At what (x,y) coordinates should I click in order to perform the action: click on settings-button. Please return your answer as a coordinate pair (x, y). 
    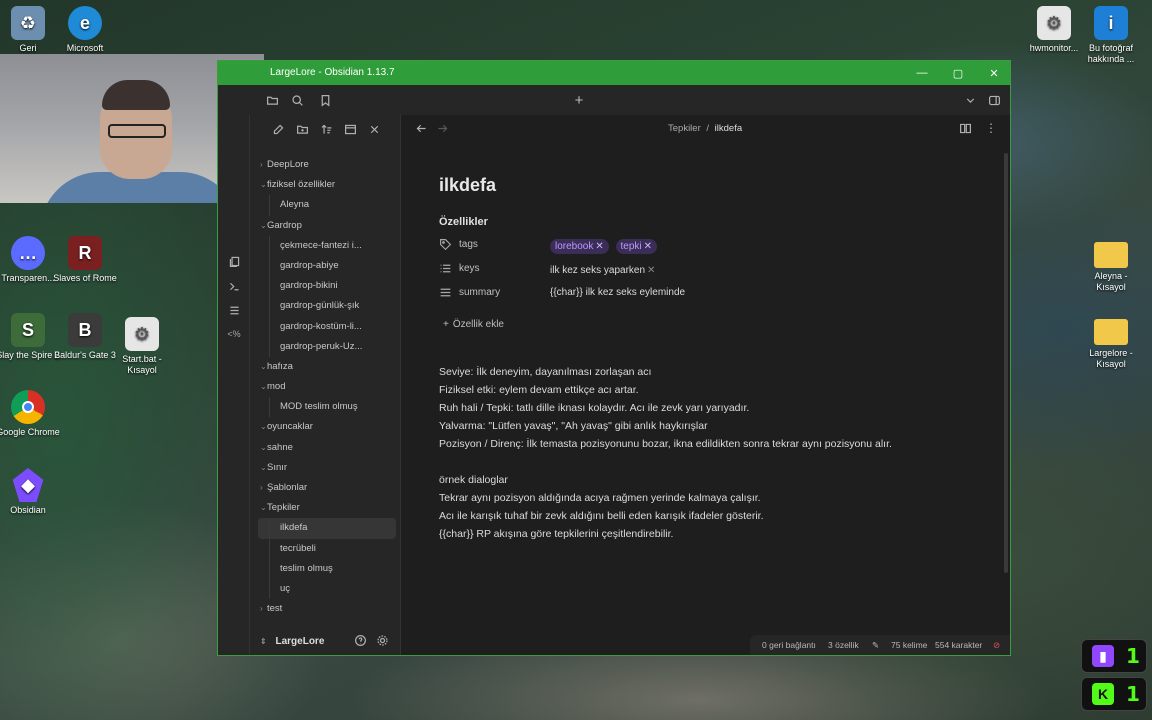
    Looking at the image, I should click on (382, 640).